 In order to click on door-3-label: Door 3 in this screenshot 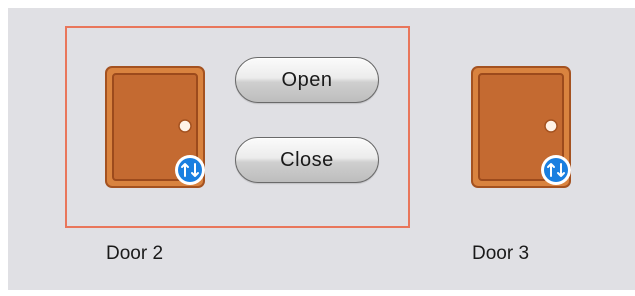, I will do `click(501, 253)`.